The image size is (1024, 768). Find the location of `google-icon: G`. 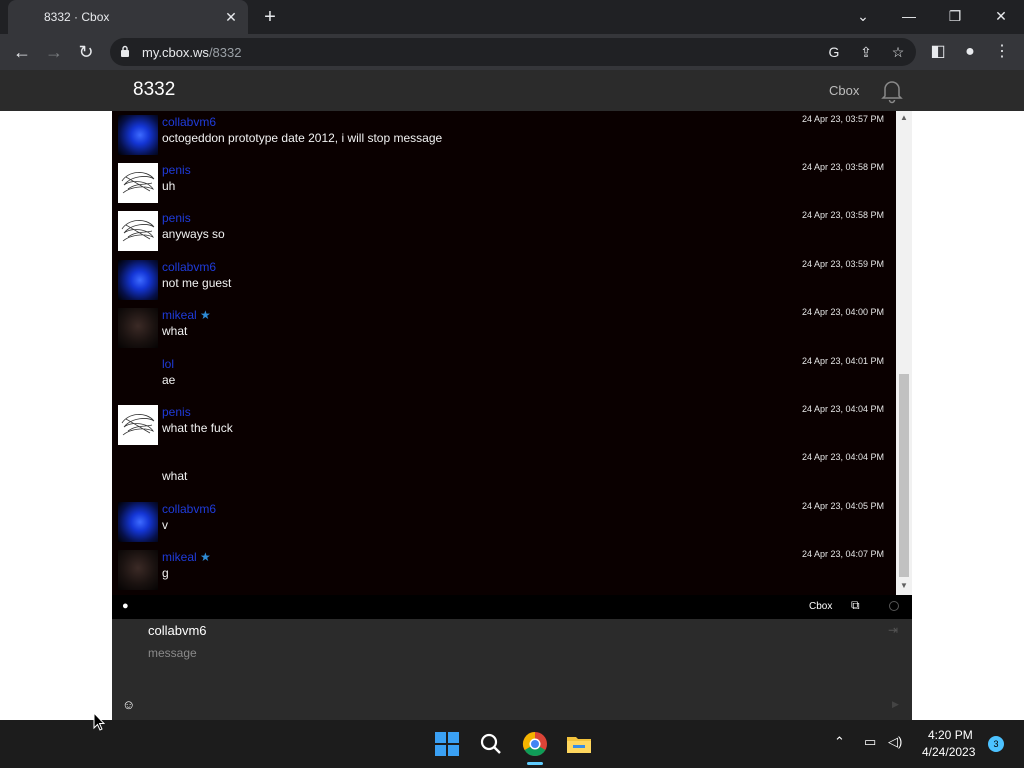

google-icon: G is located at coordinates (834, 52).